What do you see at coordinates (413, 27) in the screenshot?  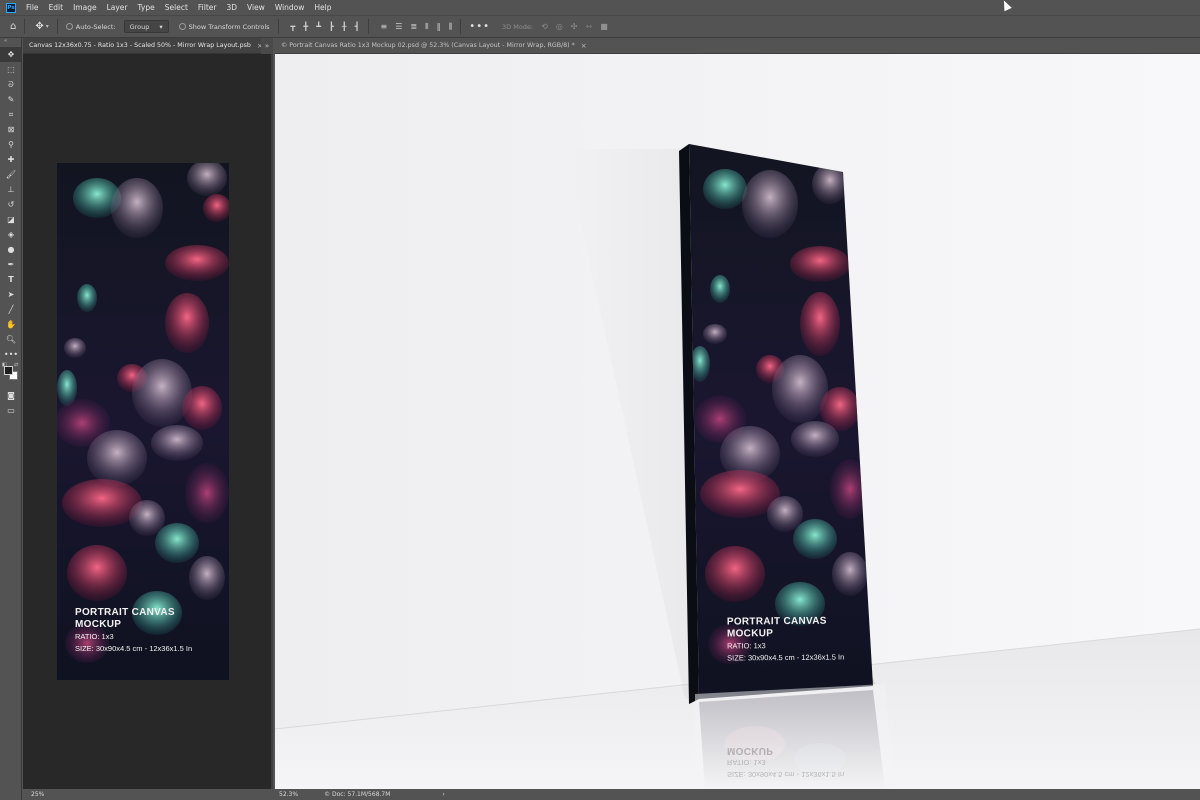 I see `distribute-bottom-icon: ≣` at bounding box center [413, 27].